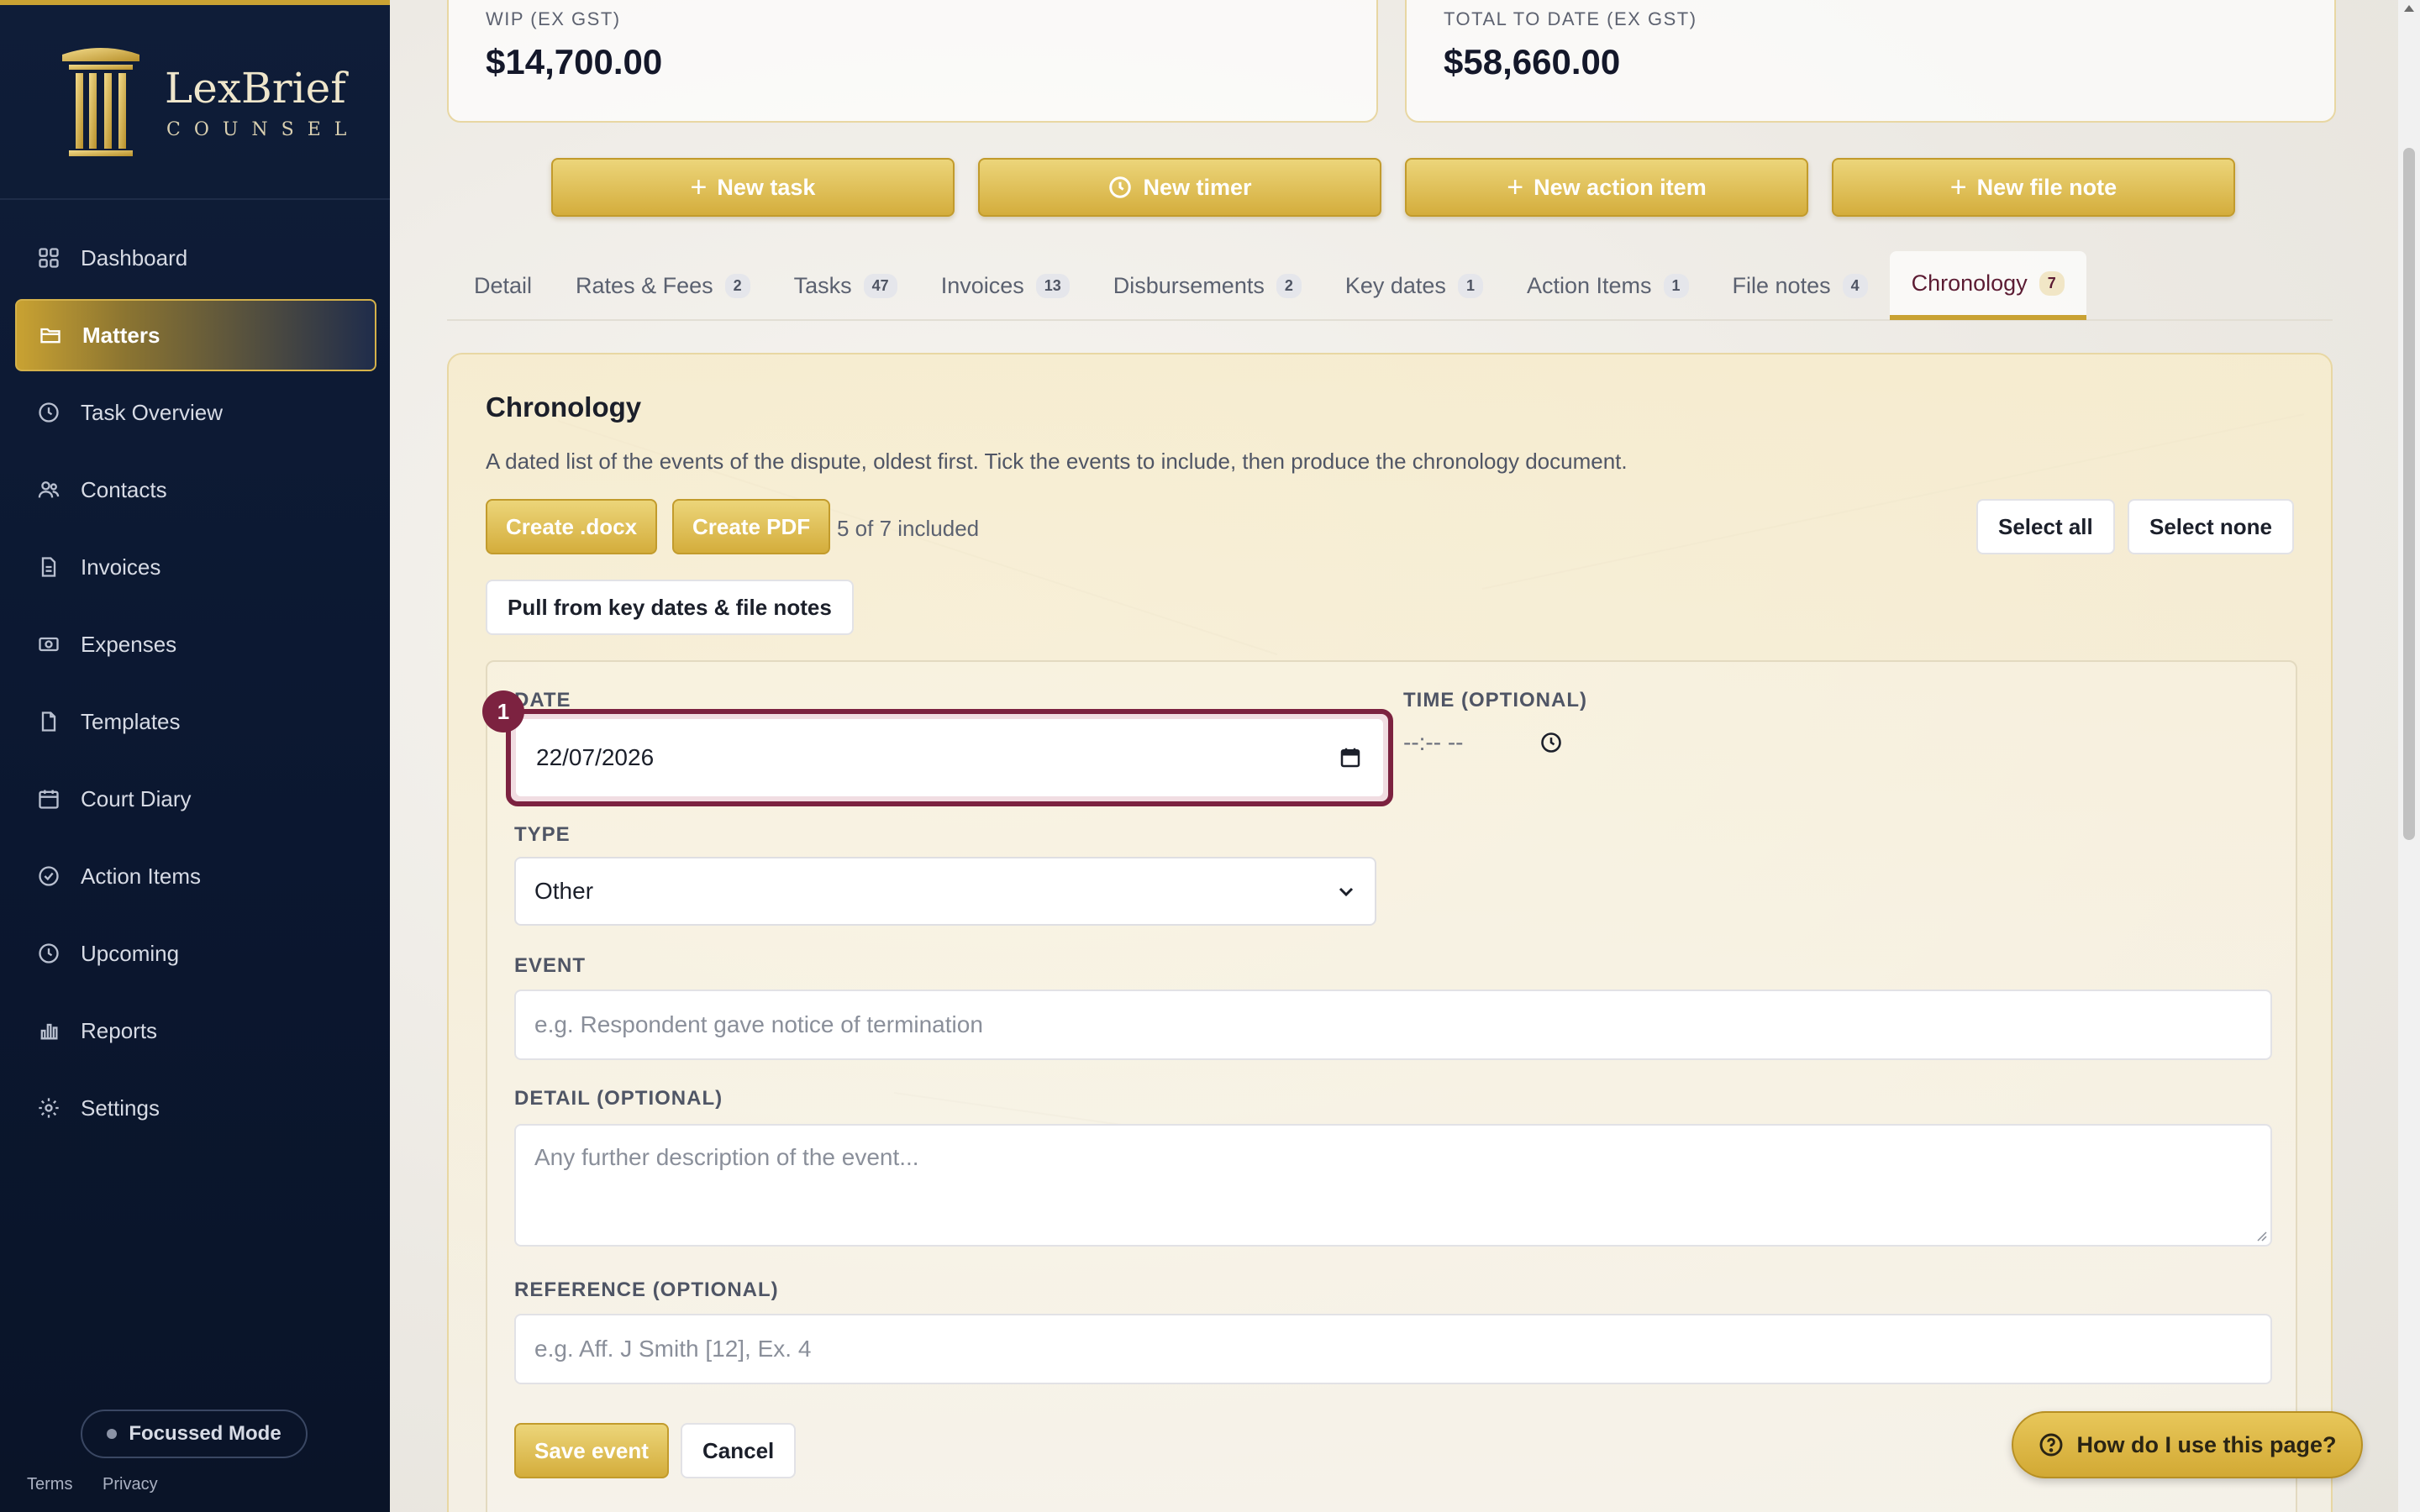 The width and height of the screenshot is (2420, 1512). Describe the element at coordinates (205, 1433) in the screenshot. I see `focussed-mode-label: Focussed Mode` at that location.